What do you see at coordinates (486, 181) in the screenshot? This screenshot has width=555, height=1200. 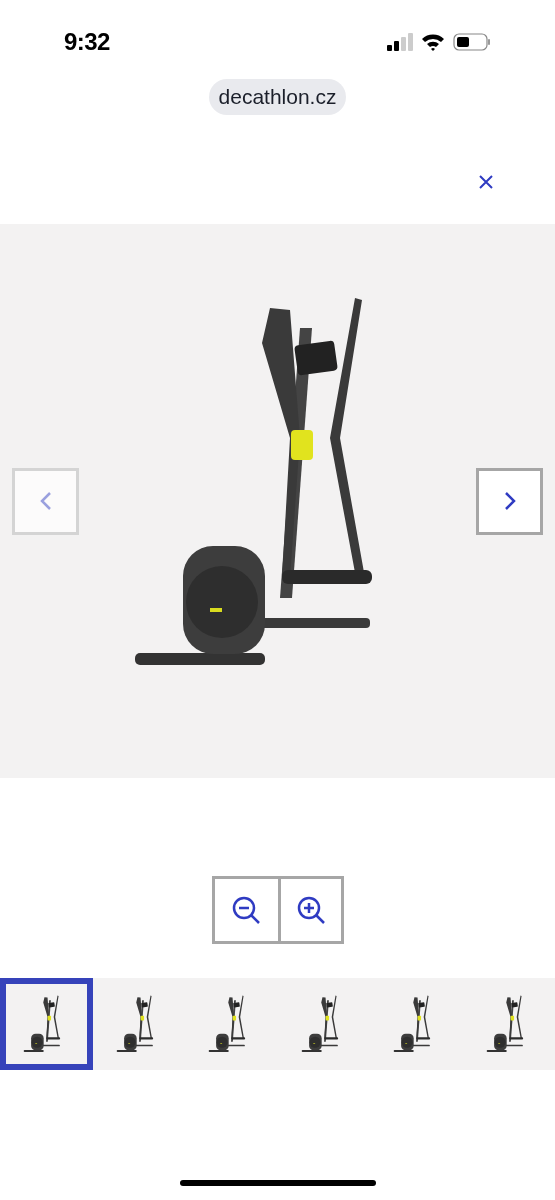 I see `close-icon` at bounding box center [486, 181].